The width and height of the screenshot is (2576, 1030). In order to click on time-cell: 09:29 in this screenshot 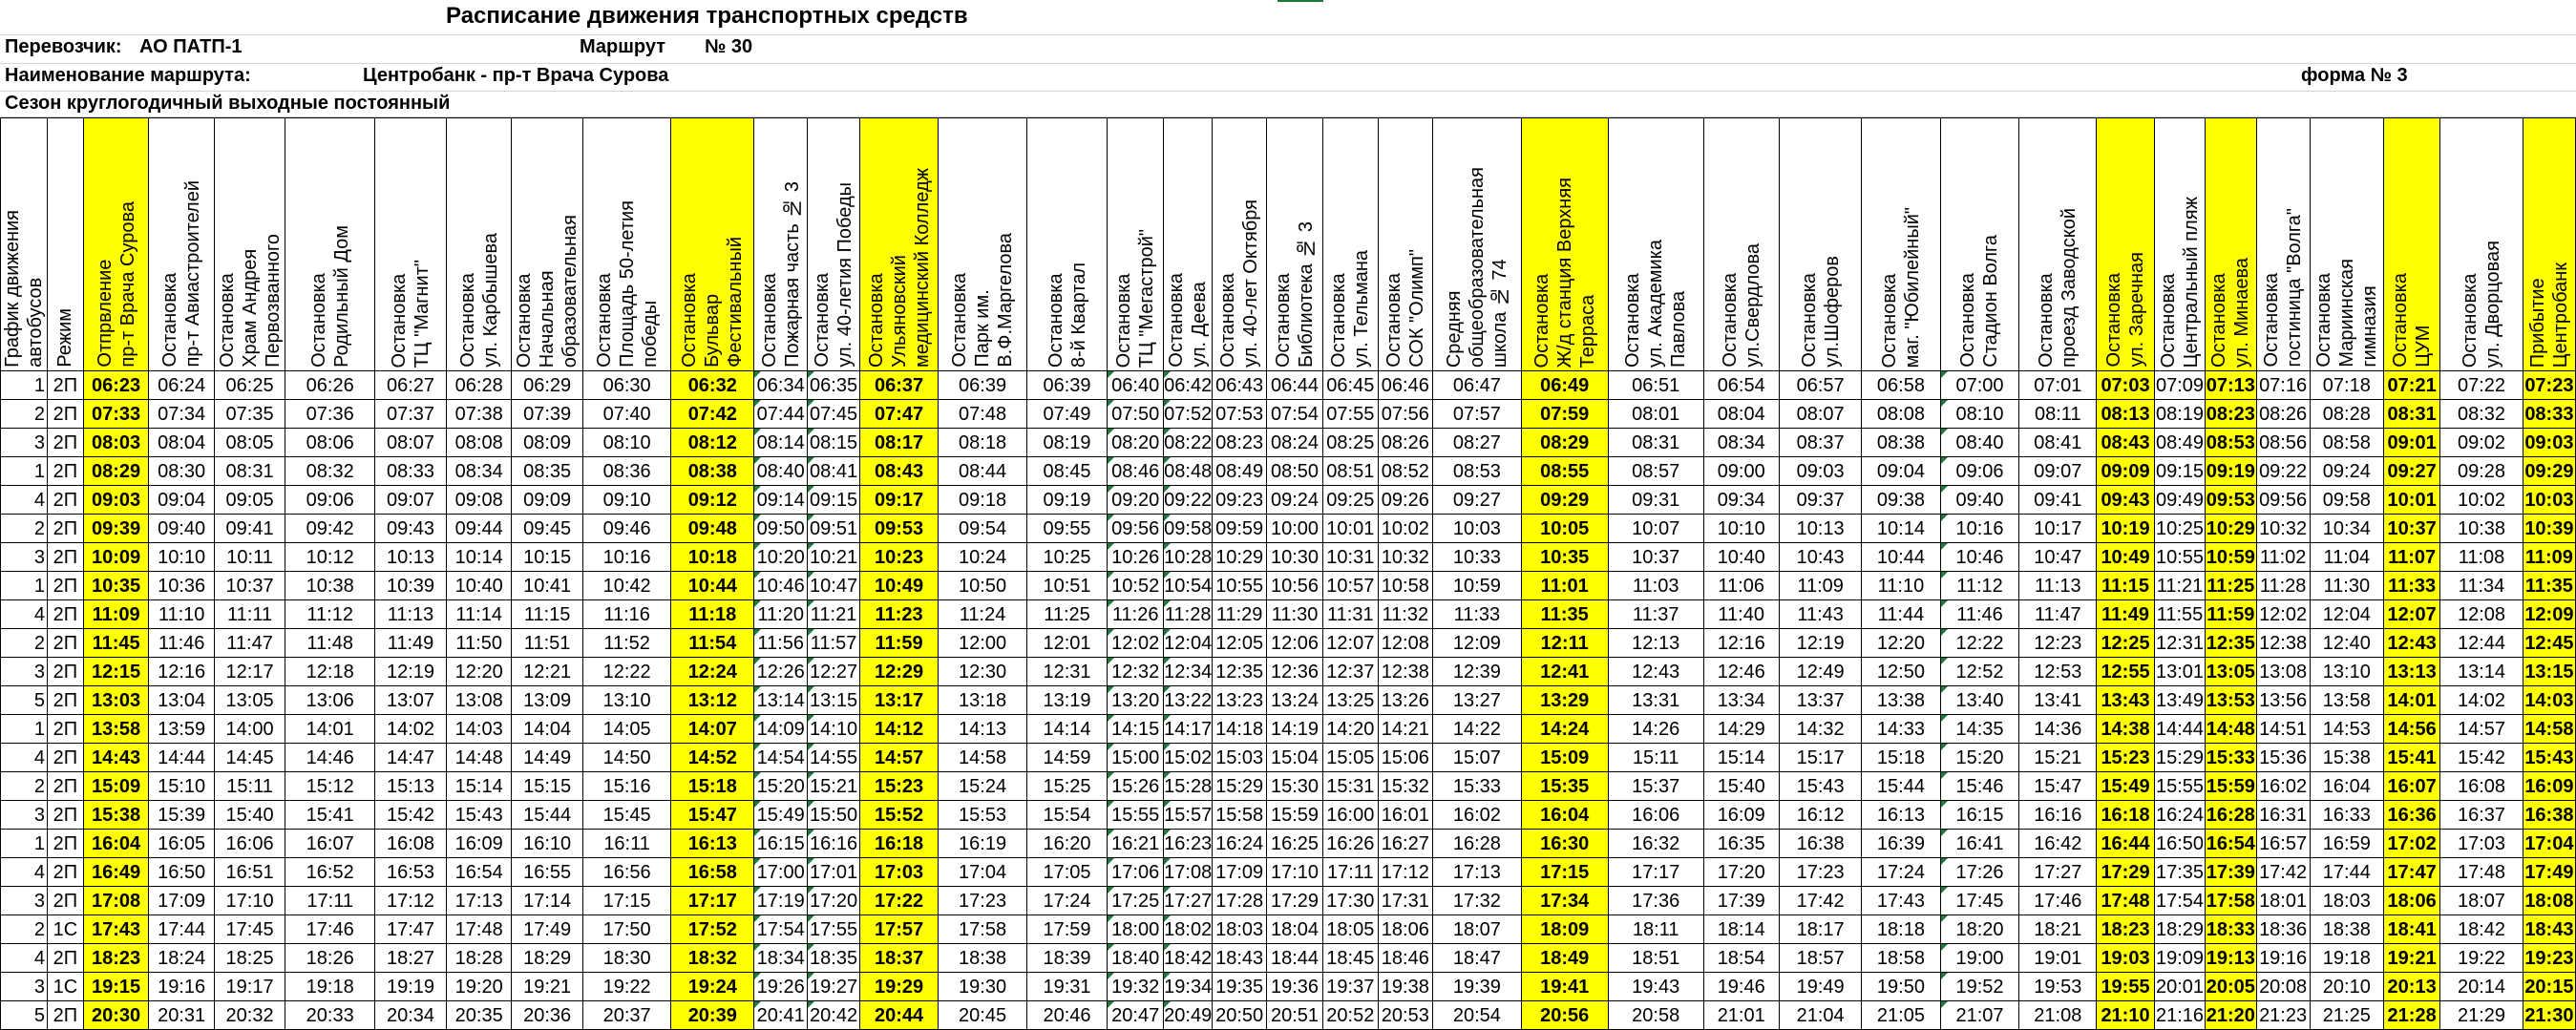, I will do `click(1564, 500)`.